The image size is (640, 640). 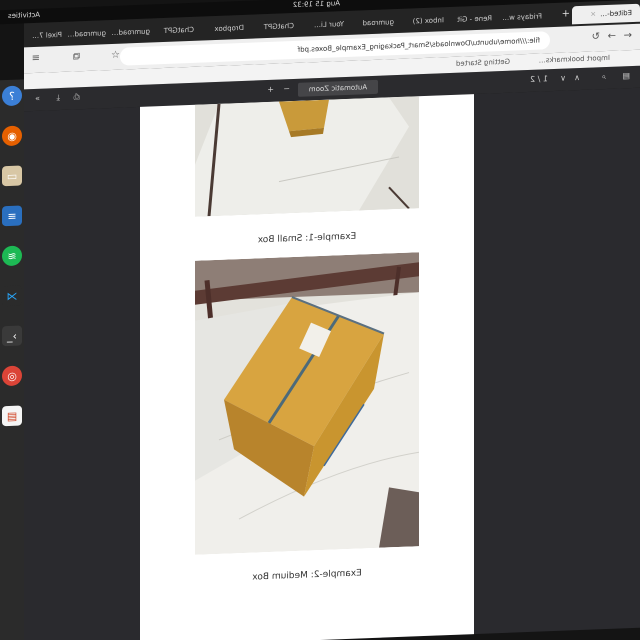 What do you see at coordinates (12, 359) in the screenshot?
I see `ubuntu-dock: ? ◉ ▭ ≡ ≋ ⋊ ›_ ◎ ▤` at bounding box center [12, 359].